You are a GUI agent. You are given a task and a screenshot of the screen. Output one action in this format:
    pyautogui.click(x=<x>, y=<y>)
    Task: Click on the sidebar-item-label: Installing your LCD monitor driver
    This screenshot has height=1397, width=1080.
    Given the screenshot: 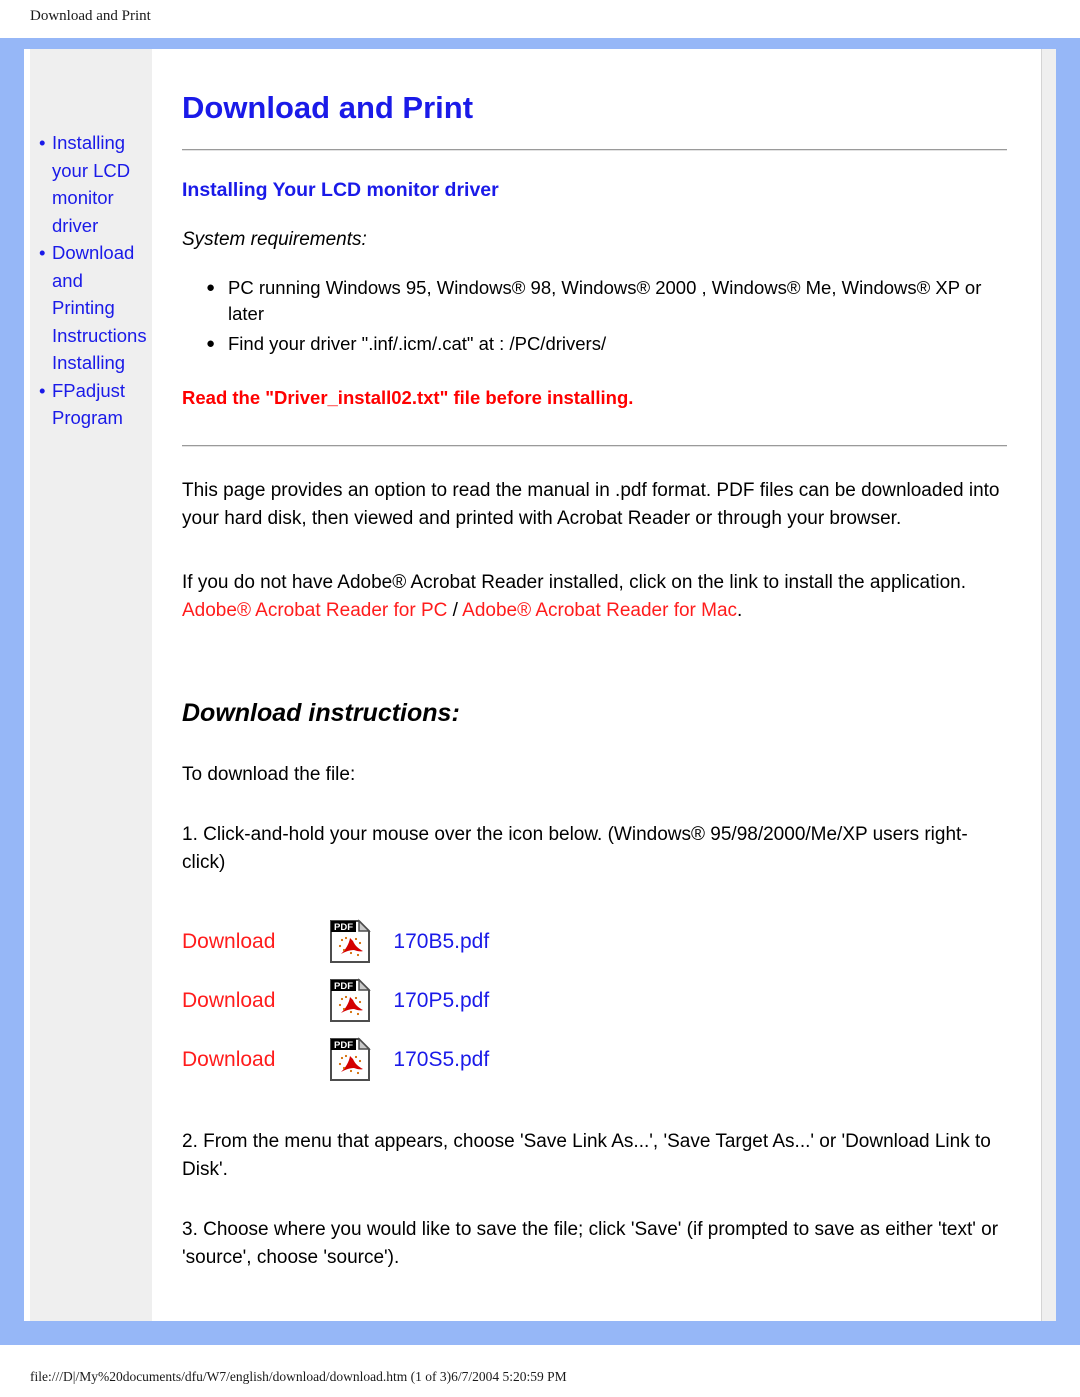 What is the action you would take?
    pyautogui.click(x=91, y=184)
    